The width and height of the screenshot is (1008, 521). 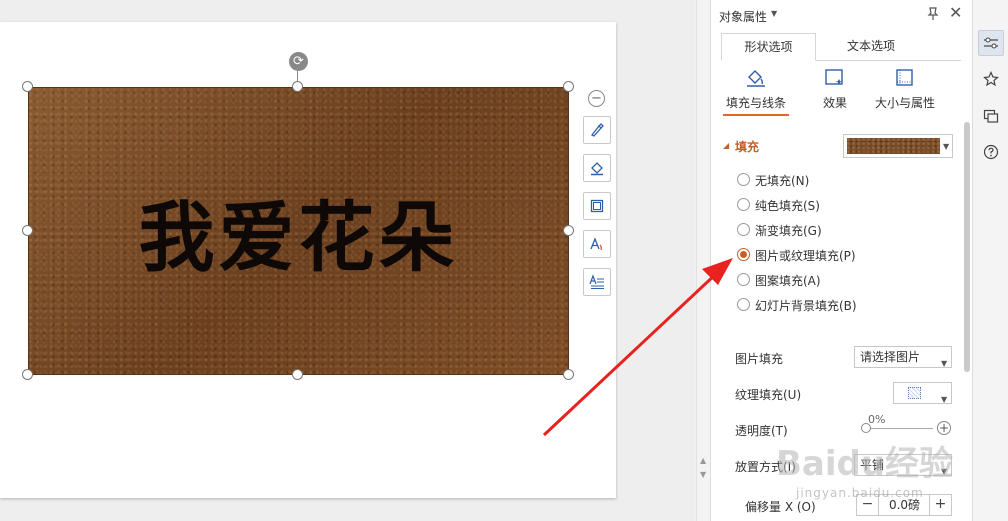 I want to click on picture-fill-label: 图片填充, so click(x=759, y=359).